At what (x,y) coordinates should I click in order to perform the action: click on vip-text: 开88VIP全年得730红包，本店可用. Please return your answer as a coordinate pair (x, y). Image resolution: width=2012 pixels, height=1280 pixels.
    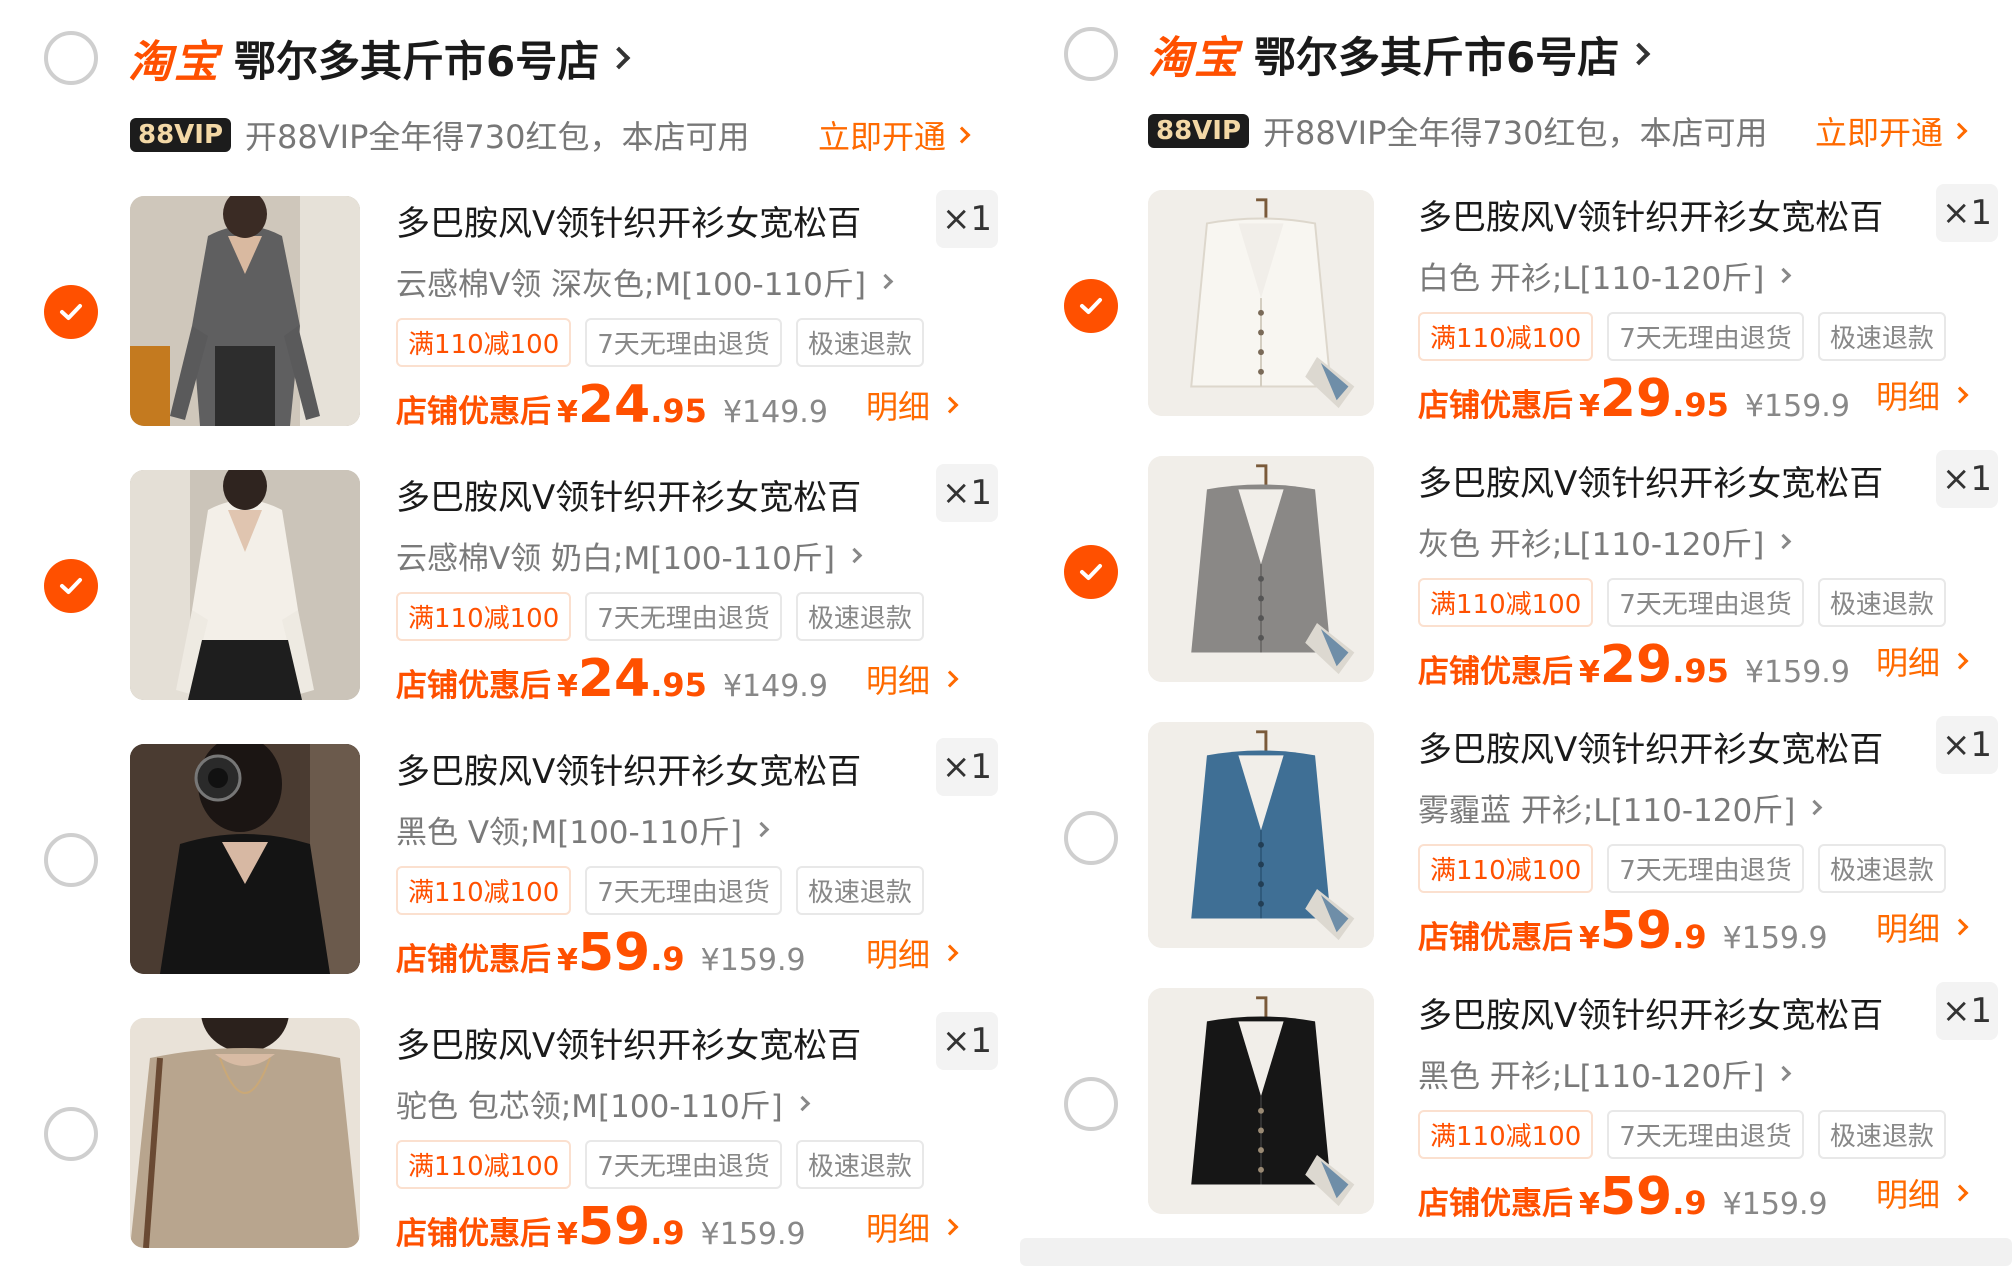
    Looking at the image, I should click on (497, 137).